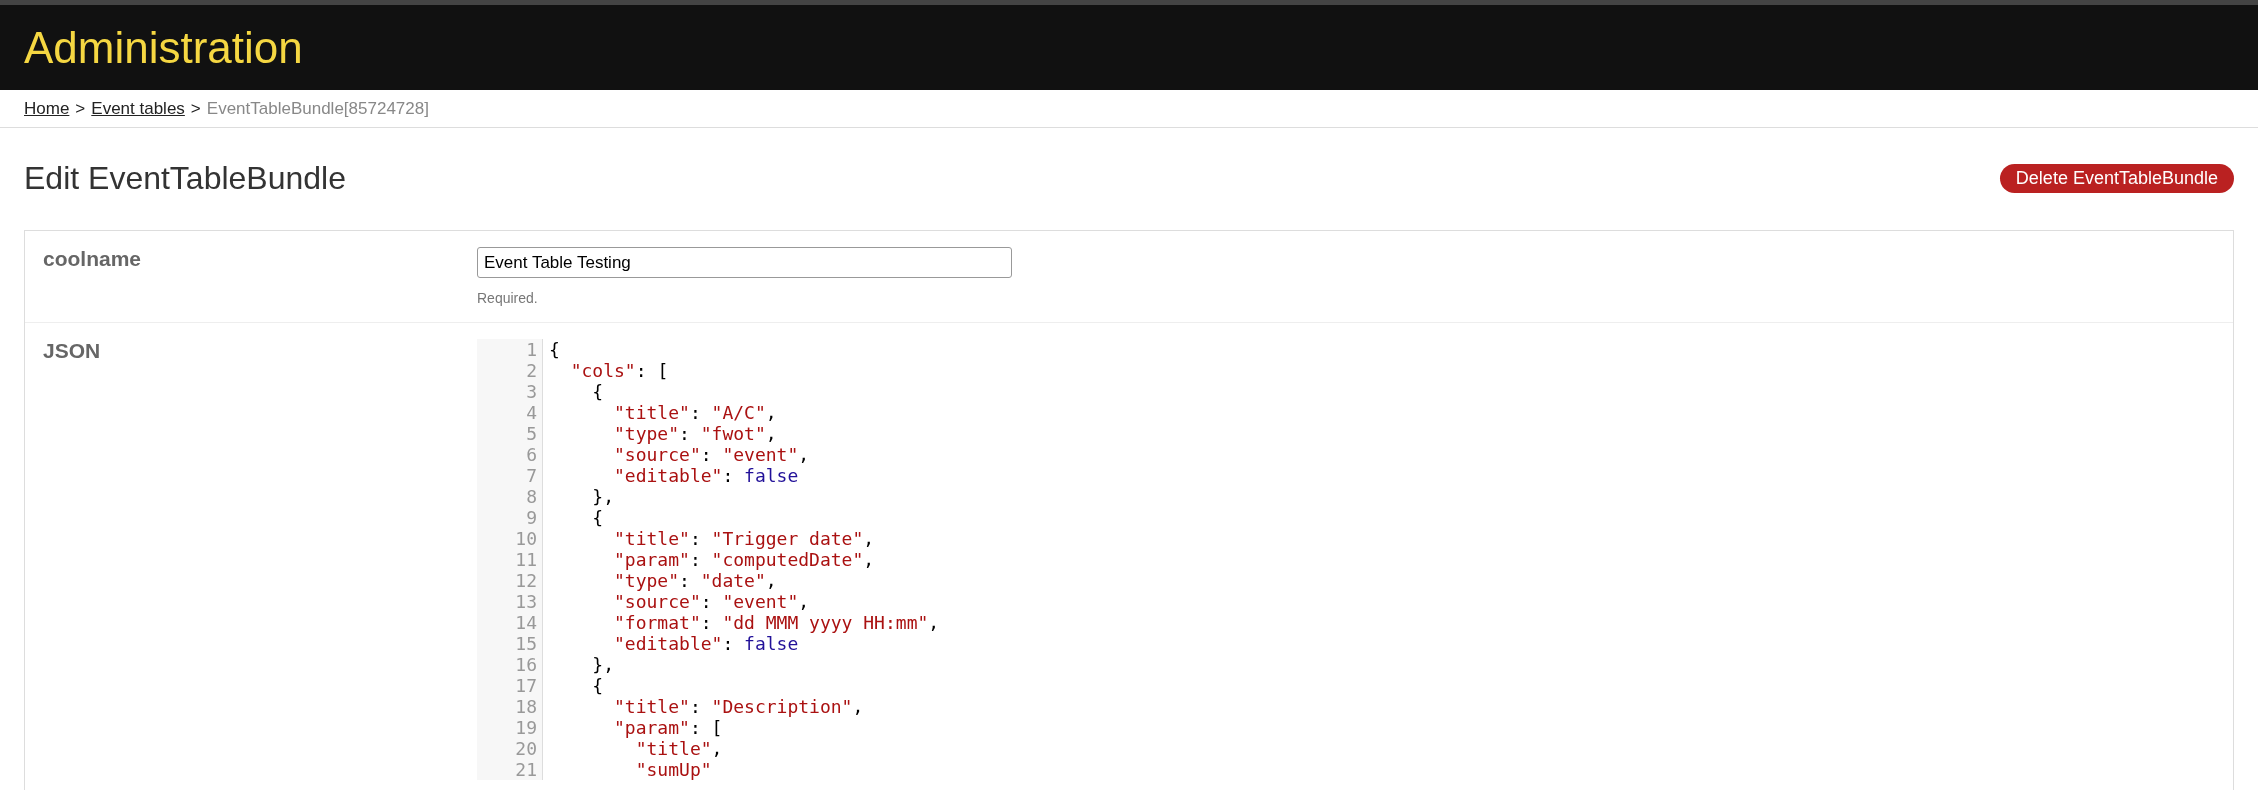  I want to click on code-line: "title": "A/C",, so click(695, 412).